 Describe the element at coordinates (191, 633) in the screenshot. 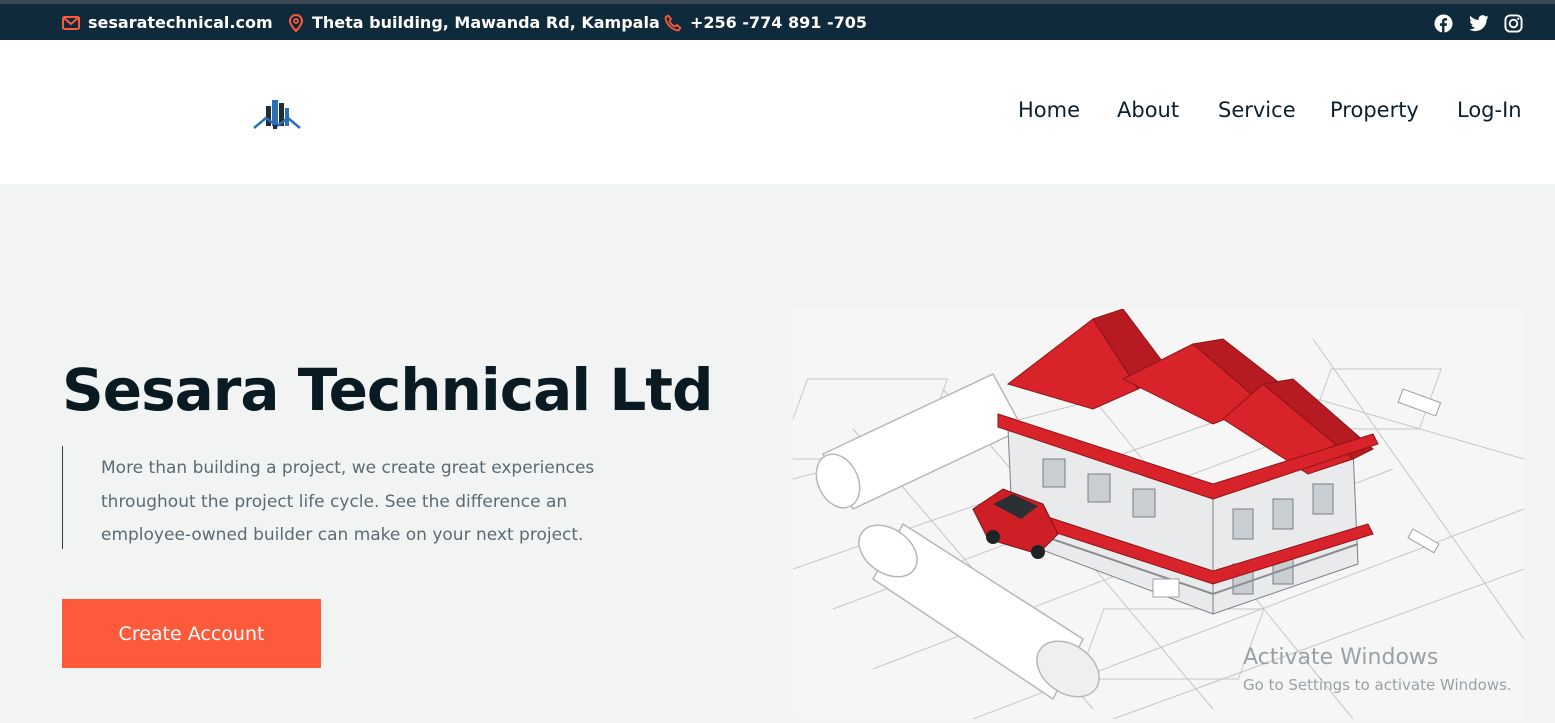

I see `create-account-button: Create Account` at that location.